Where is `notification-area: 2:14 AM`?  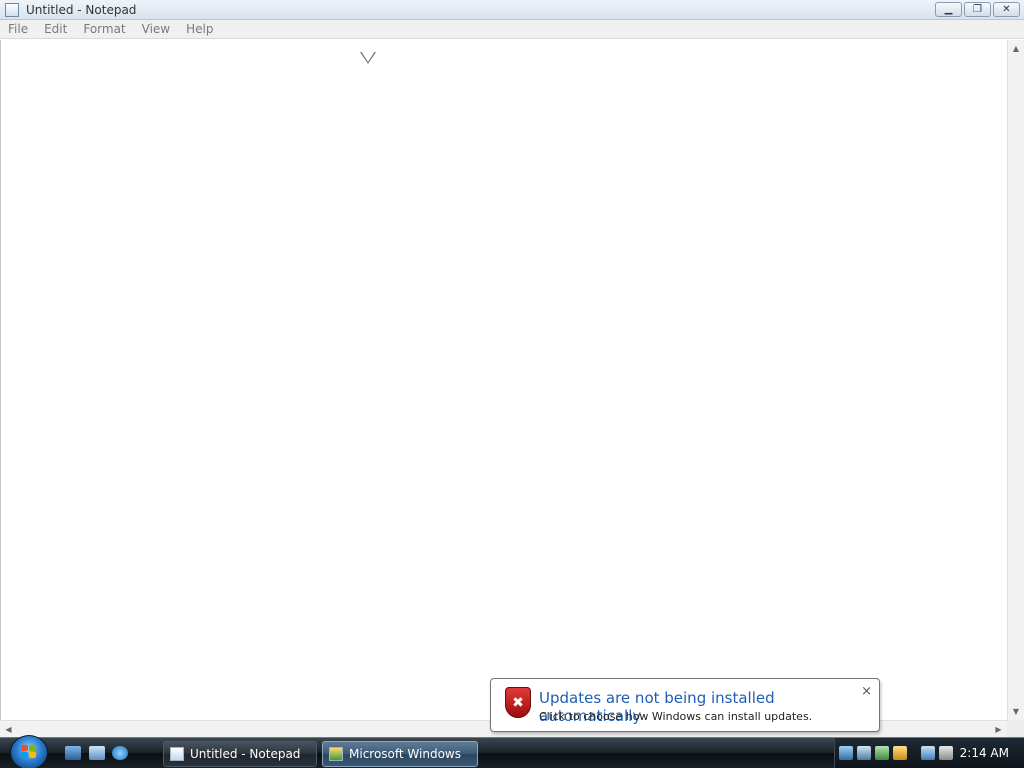
notification-area: 2:14 AM is located at coordinates (929, 753).